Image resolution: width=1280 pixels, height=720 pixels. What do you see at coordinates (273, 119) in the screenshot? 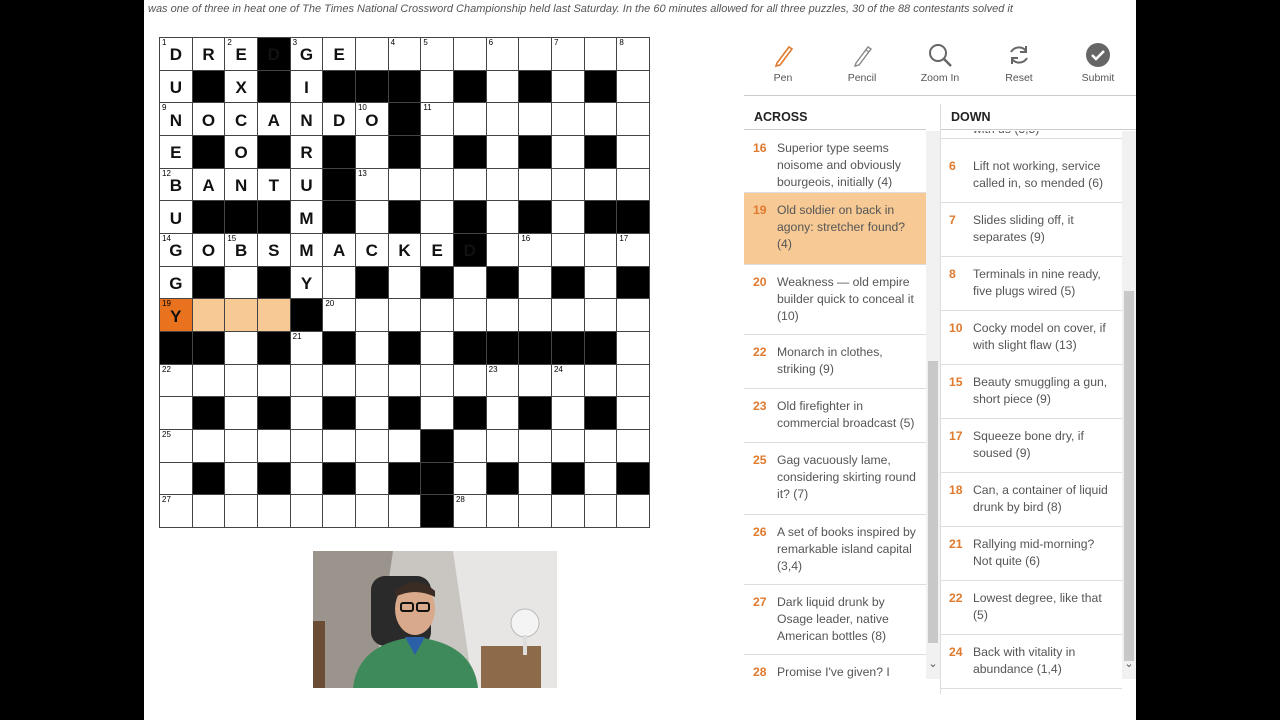
I see `grid-cell: A` at bounding box center [273, 119].